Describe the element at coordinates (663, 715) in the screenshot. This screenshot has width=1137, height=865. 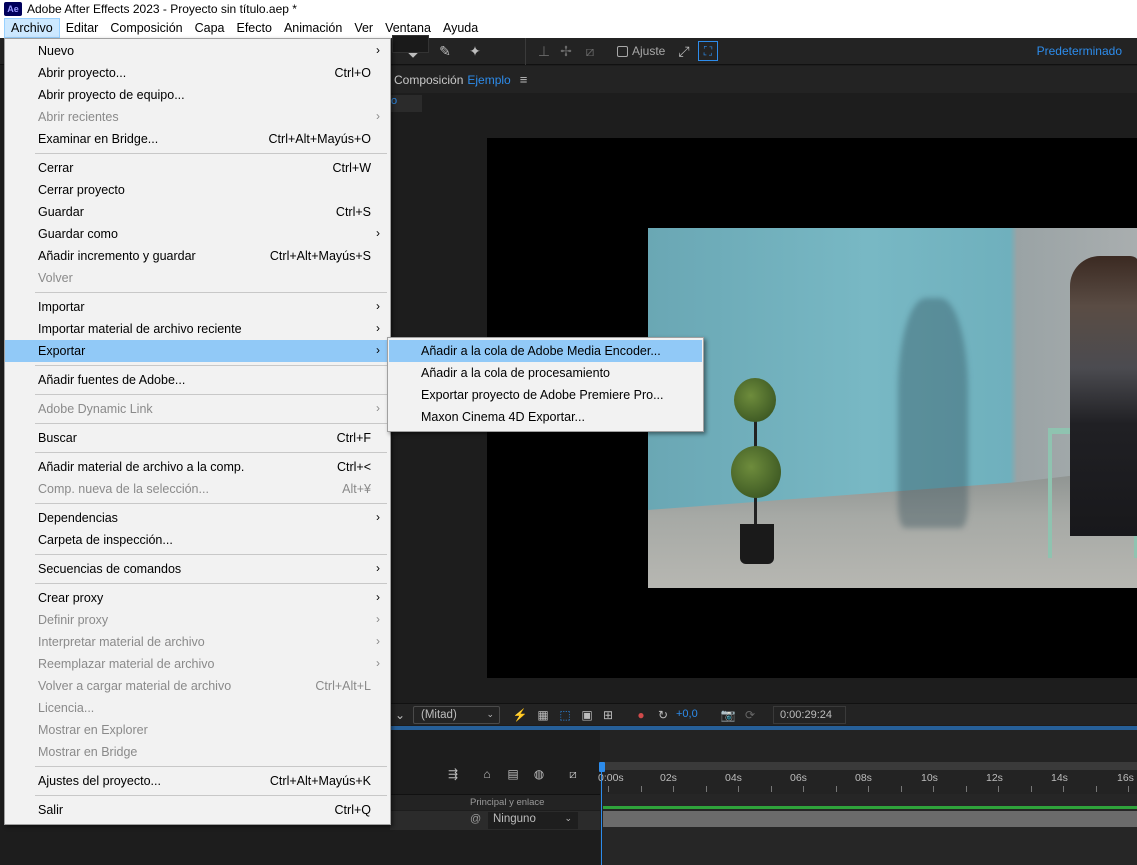
I see `reset-exposure-icon: ↻` at that location.